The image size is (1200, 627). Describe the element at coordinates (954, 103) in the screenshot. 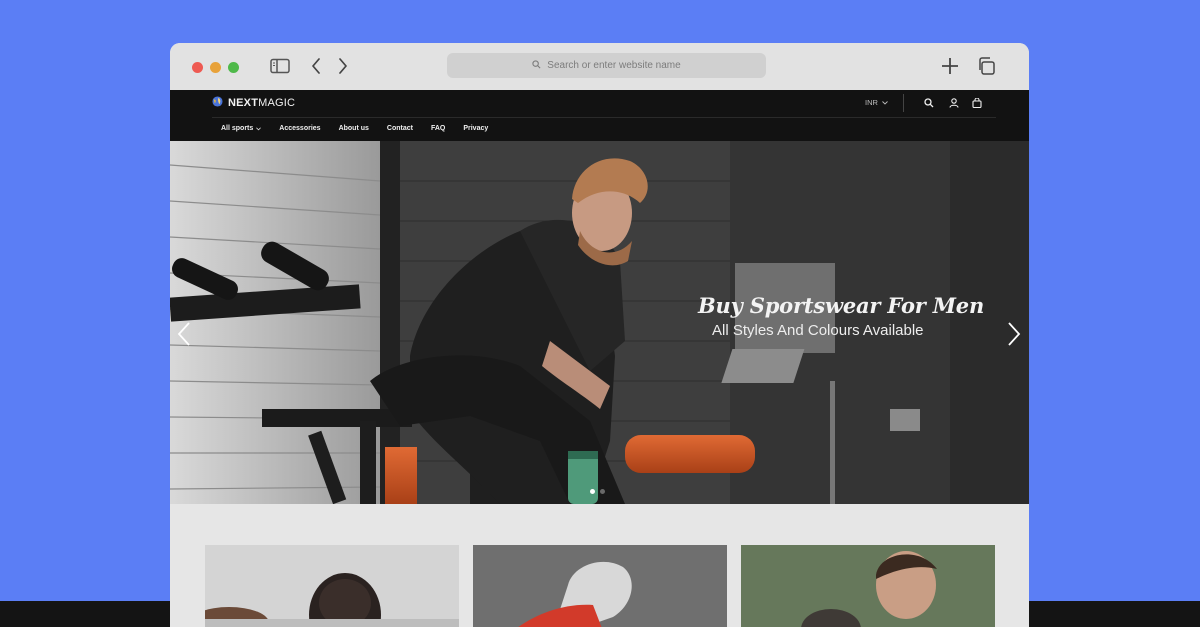

I see `account-icon` at that location.